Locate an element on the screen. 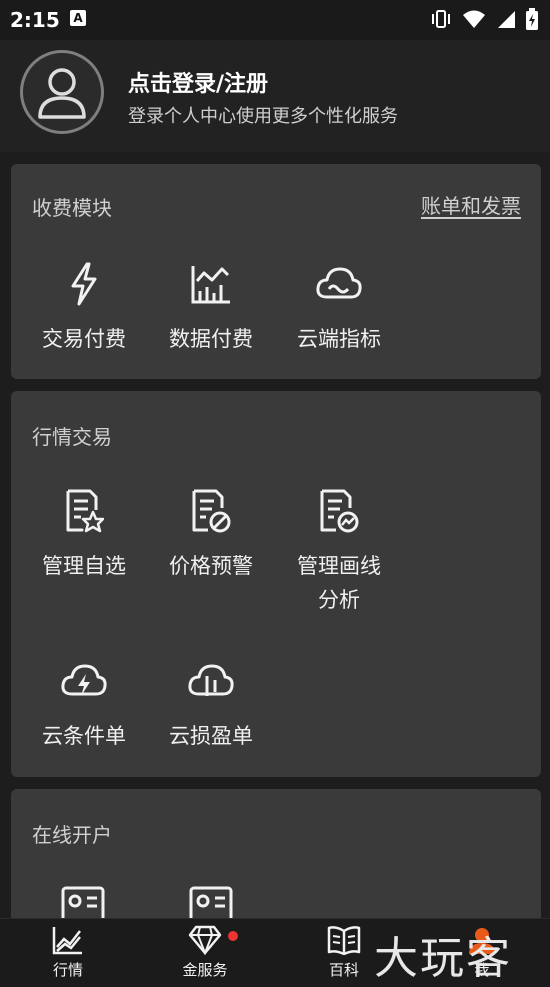  nav-gold-service-label: 金服务 is located at coordinates (205, 970).